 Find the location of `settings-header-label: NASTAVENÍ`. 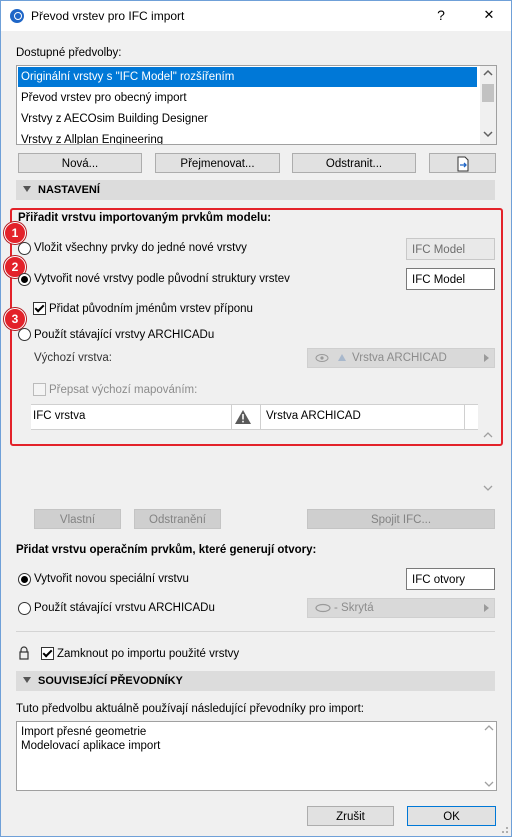

settings-header-label: NASTAVENÍ is located at coordinates (69, 190).